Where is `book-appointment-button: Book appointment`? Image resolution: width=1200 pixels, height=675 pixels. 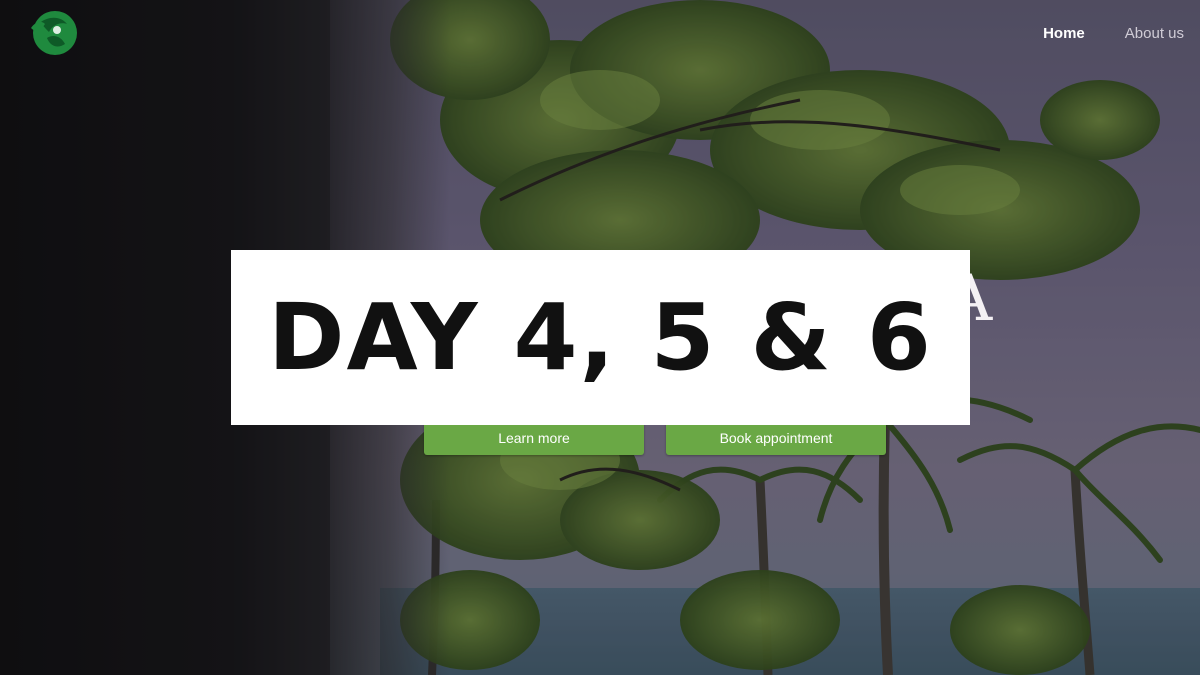 book-appointment-button: Book appointment is located at coordinates (776, 437).